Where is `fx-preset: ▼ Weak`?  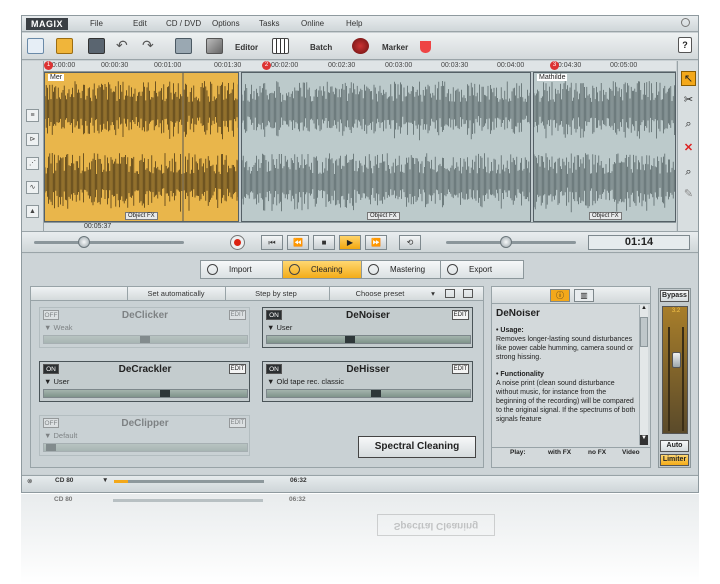 fx-preset: ▼ Weak is located at coordinates (58, 327).